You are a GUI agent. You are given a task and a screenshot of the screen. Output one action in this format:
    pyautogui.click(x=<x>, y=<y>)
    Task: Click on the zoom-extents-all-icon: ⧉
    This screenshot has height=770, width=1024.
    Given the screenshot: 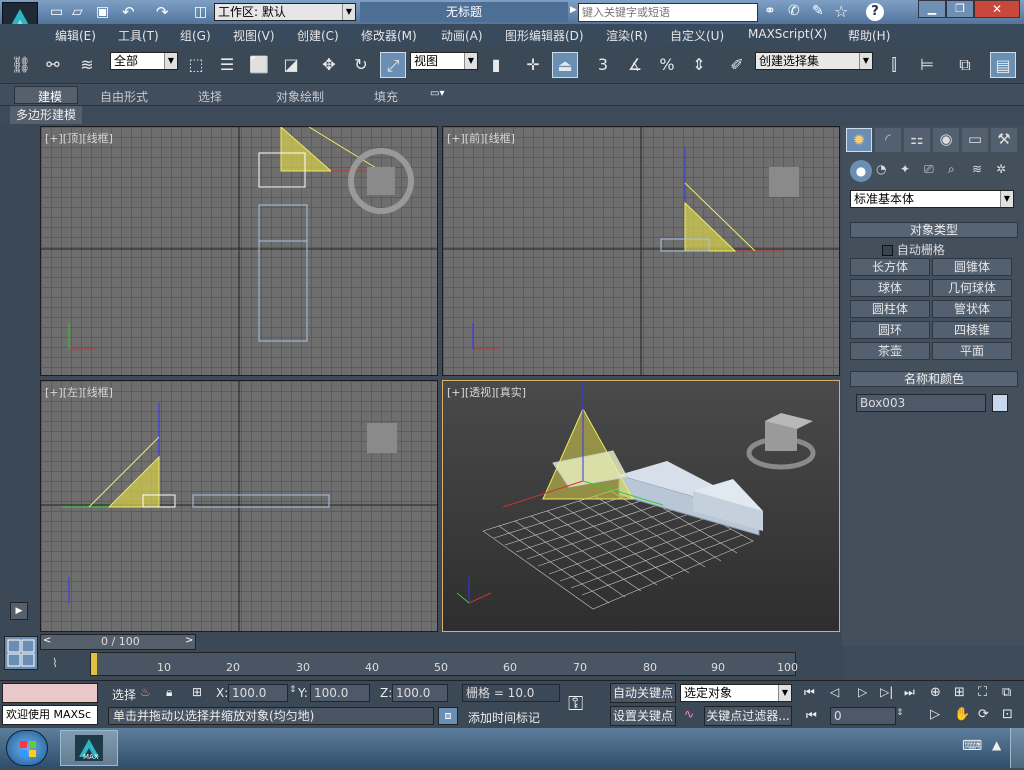 What is the action you would take?
    pyautogui.click(x=1006, y=692)
    